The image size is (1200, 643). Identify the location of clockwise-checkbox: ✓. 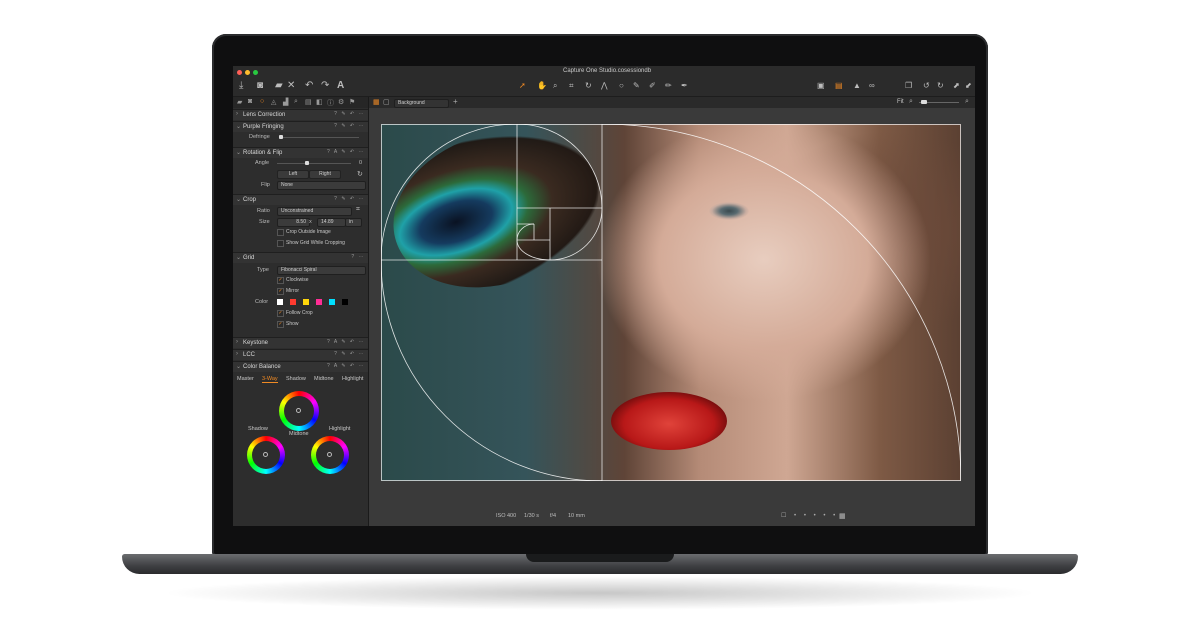
(280, 280).